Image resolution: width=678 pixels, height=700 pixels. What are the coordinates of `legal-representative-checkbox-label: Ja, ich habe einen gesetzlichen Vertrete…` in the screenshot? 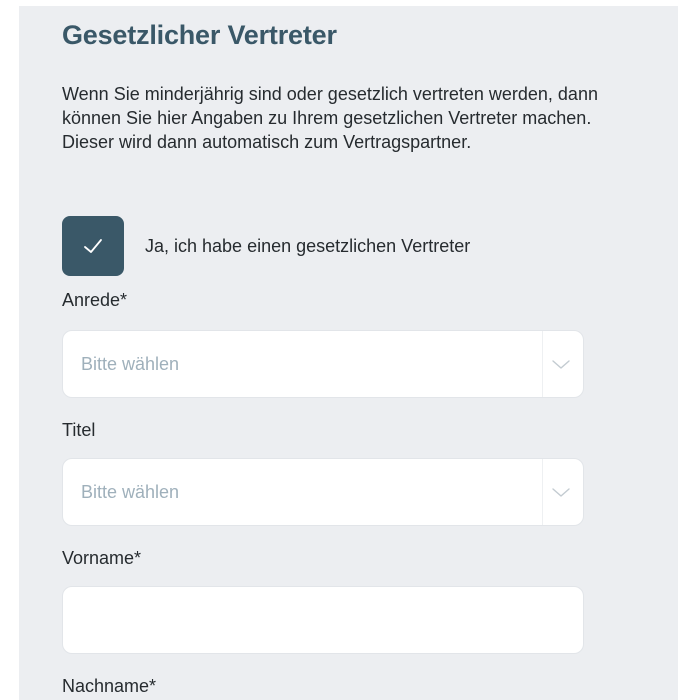 It's located at (307, 246).